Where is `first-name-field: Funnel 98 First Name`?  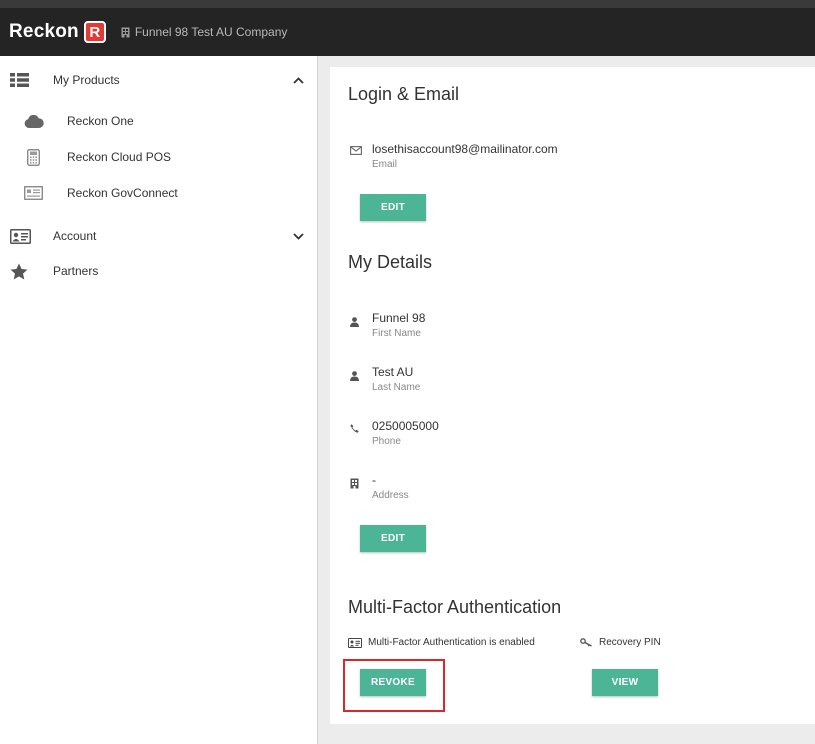
first-name-field: Funnel 98 First Name is located at coordinates (387, 325).